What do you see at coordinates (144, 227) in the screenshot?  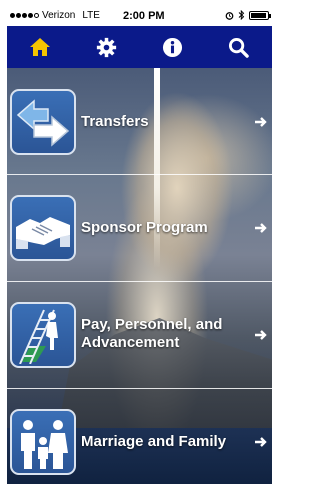 I see `menu-item-label: Sponsor Program` at bounding box center [144, 227].